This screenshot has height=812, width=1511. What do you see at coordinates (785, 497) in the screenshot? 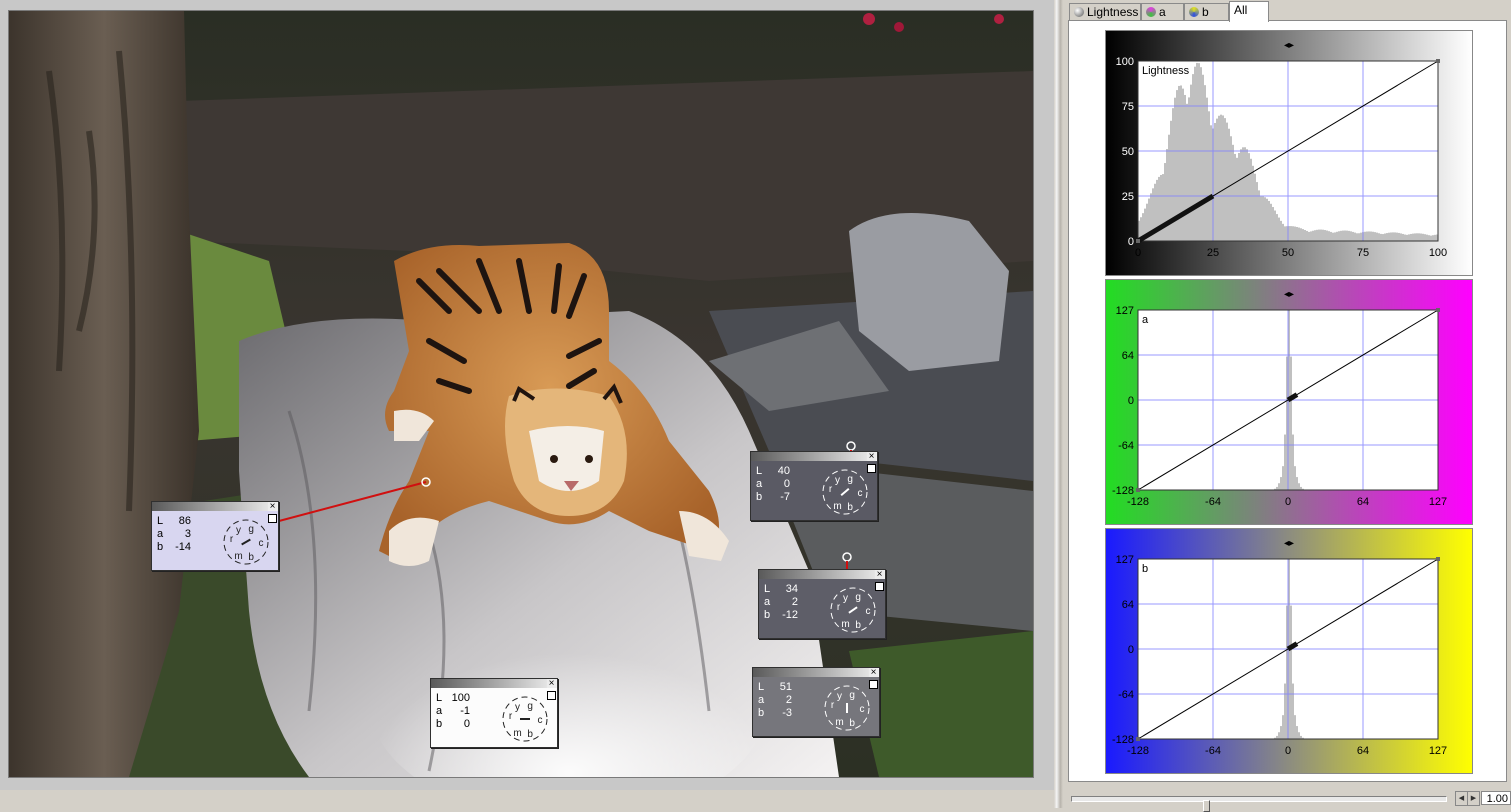
I see `b-value: -7` at bounding box center [785, 497].